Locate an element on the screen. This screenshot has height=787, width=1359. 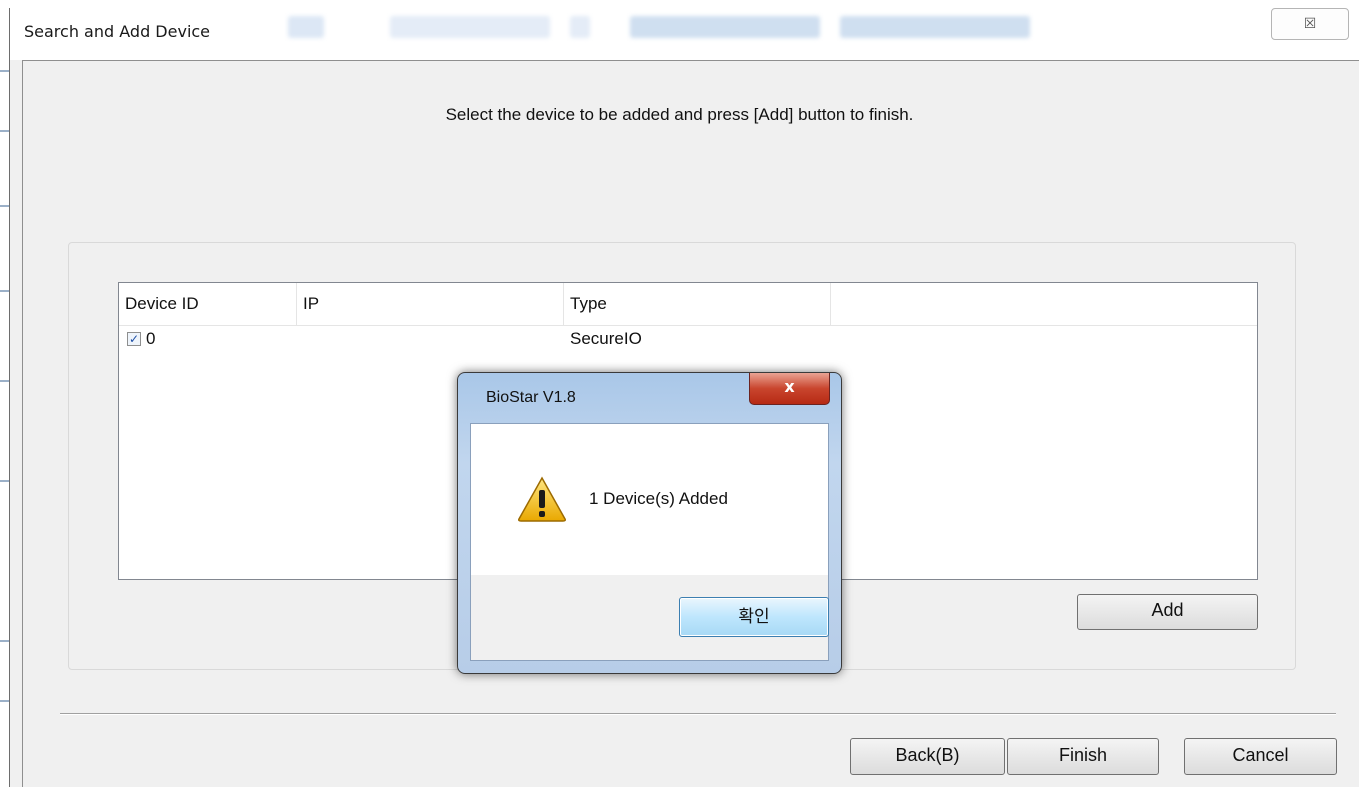
ok-button: 확인 is located at coordinates (754, 617).